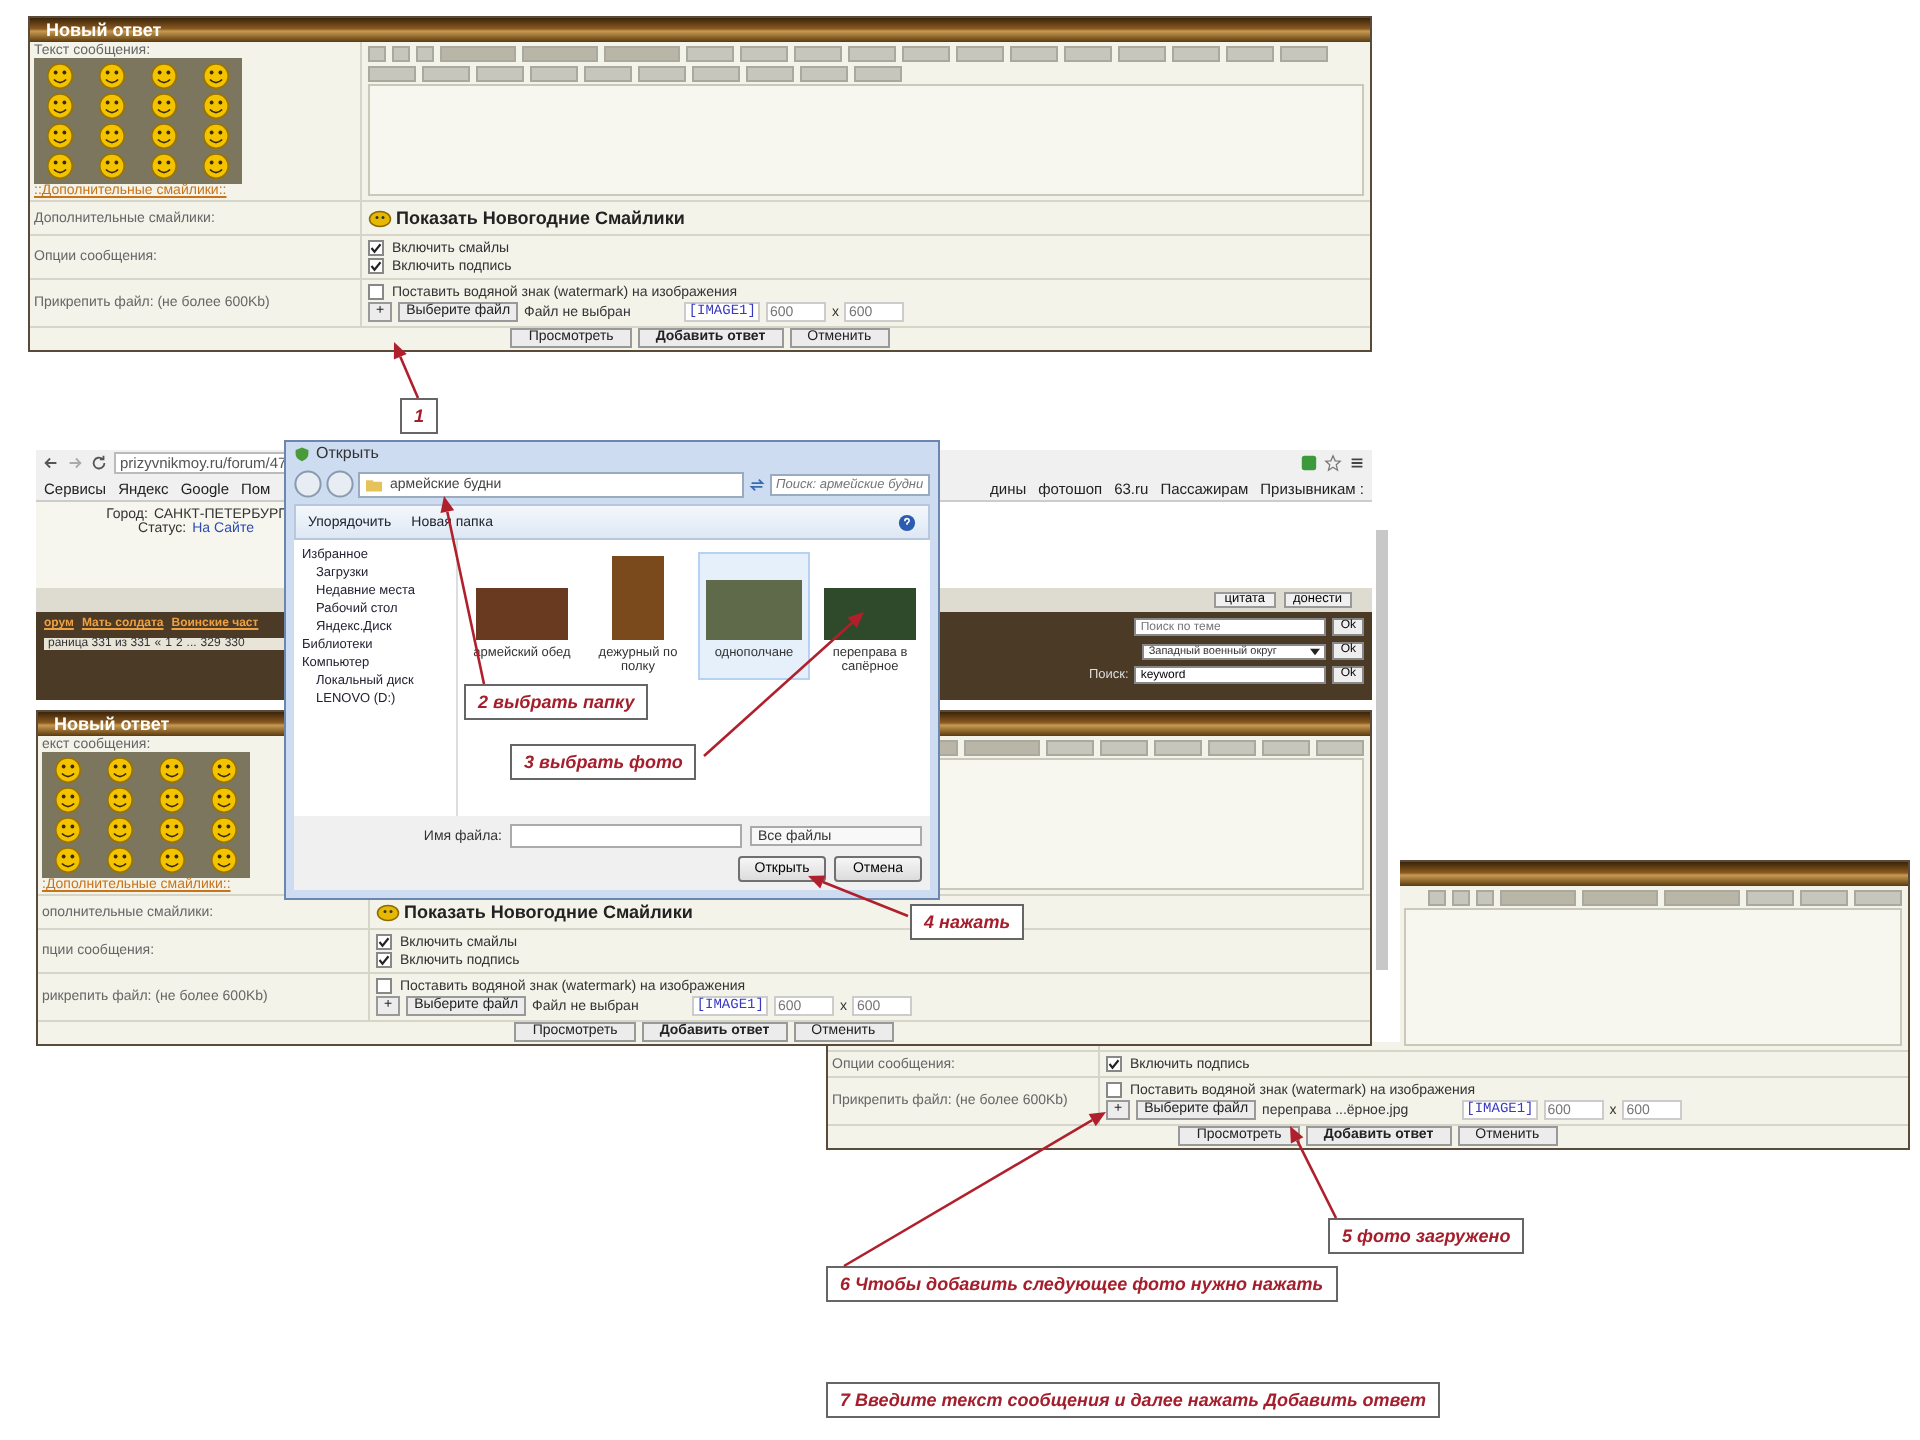 The height and width of the screenshot is (1440, 1920). What do you see at coordinates (1315, 651) in the screenshot?
I see `caret-icon` at bounding box center [1315, 651].